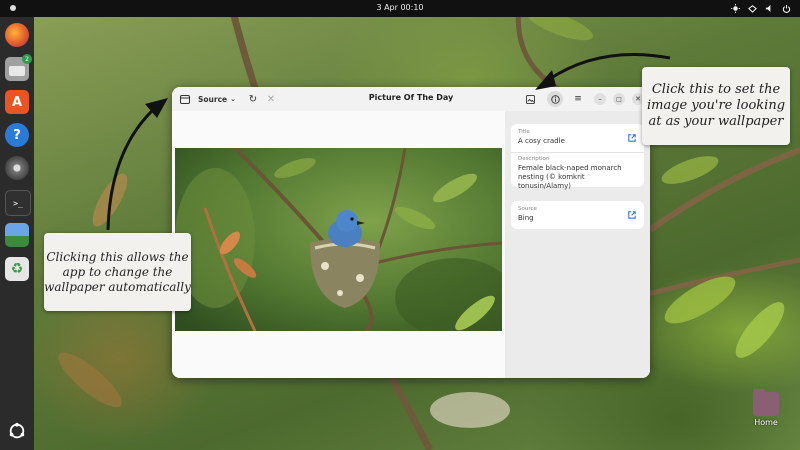 The height and width of the screenshot is (450, 800). I want to click on source-card: Source Bing, so click(577, 215).